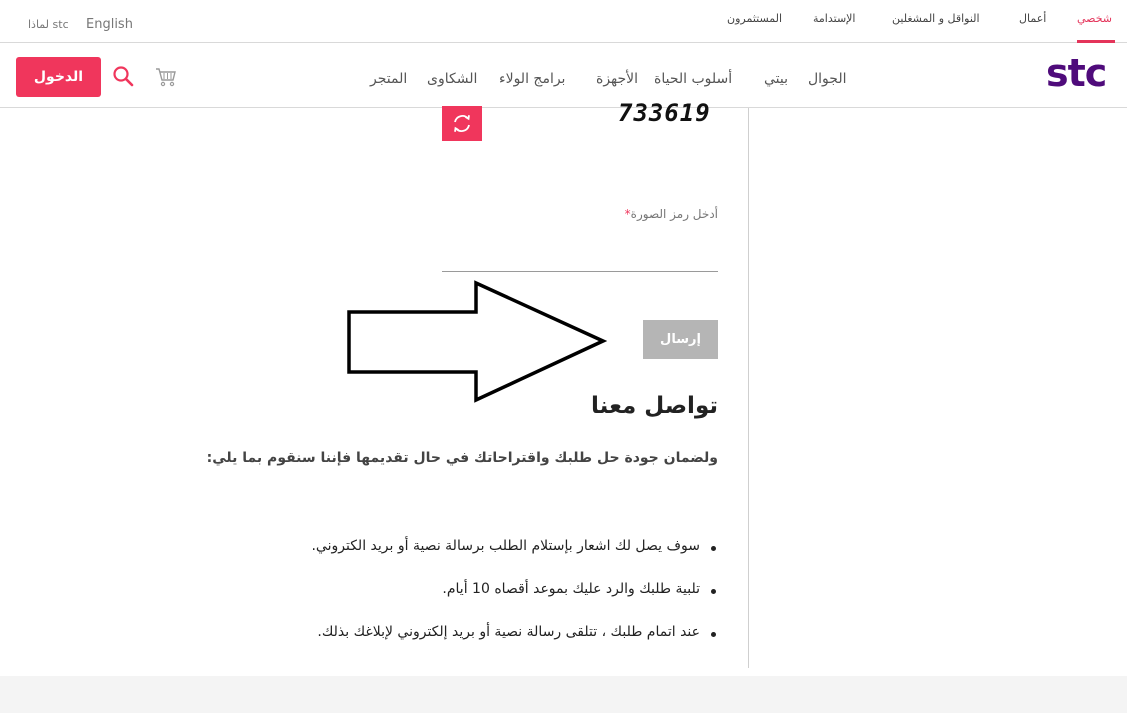  What do you see at coordinates (452, 79) in the screenshot?
I see `nav-item-complaints: الشكاوى` at bounding box center [452, 79].